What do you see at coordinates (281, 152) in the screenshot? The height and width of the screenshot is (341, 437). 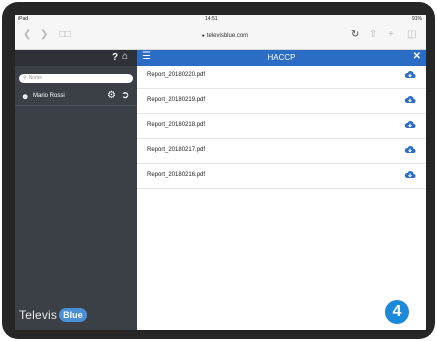 I see `file-row: Report_20180217.pdf` at bounding box center [281, 152].